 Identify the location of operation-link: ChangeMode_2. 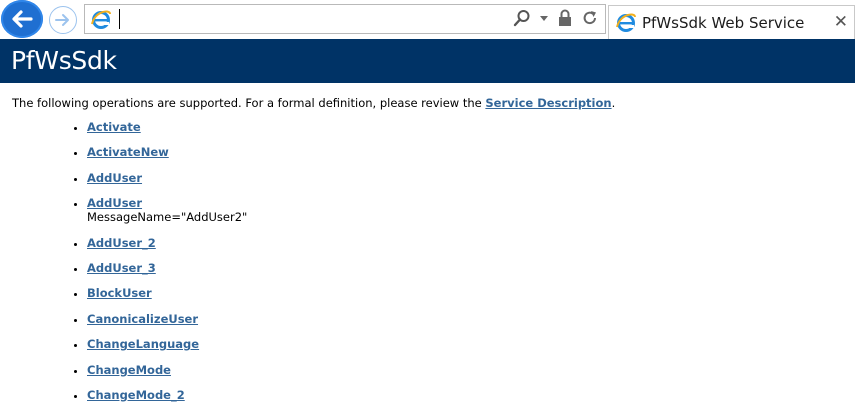
(136, 395).